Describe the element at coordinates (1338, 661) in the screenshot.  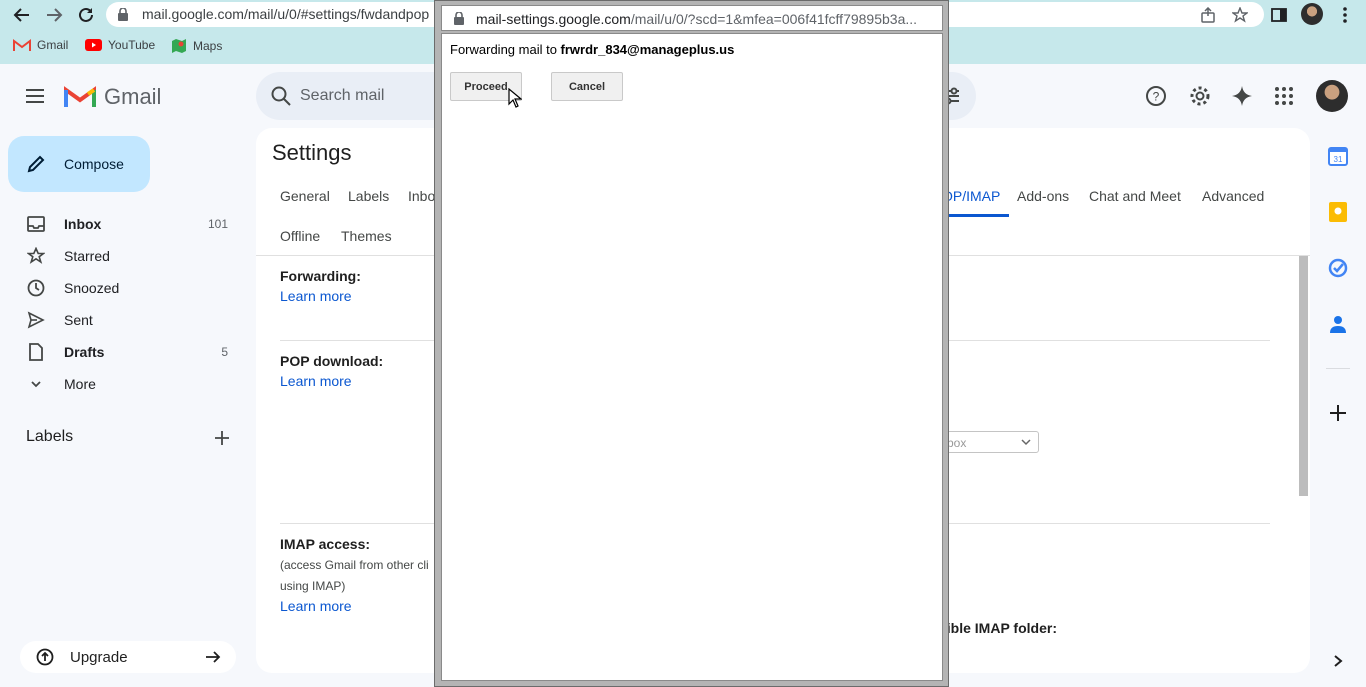
I see `chevron-right-icon` at that location.